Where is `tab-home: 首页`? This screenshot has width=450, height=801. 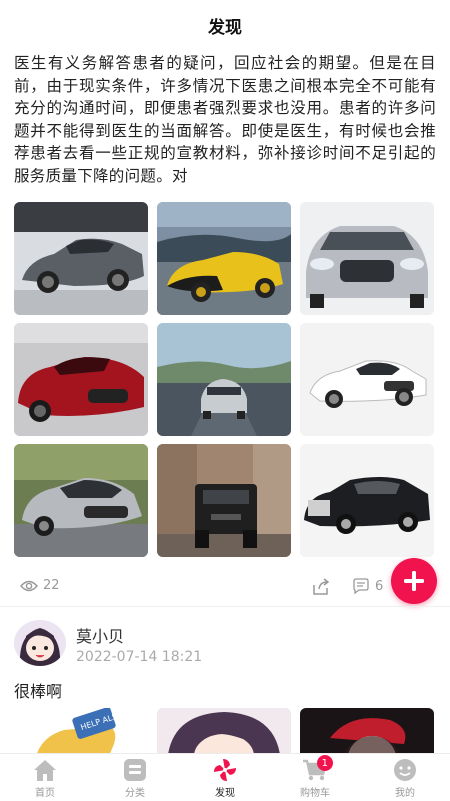
tab-home: 首页 is located at coordinates (45, 777).